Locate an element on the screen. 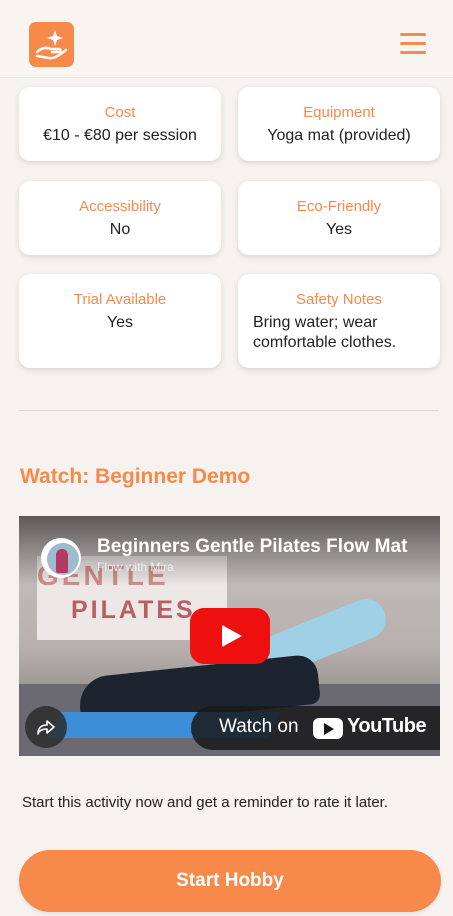 Image resolution: width=453 pixels, height=916 pixels. play-button is located at coordinates (230, 636).